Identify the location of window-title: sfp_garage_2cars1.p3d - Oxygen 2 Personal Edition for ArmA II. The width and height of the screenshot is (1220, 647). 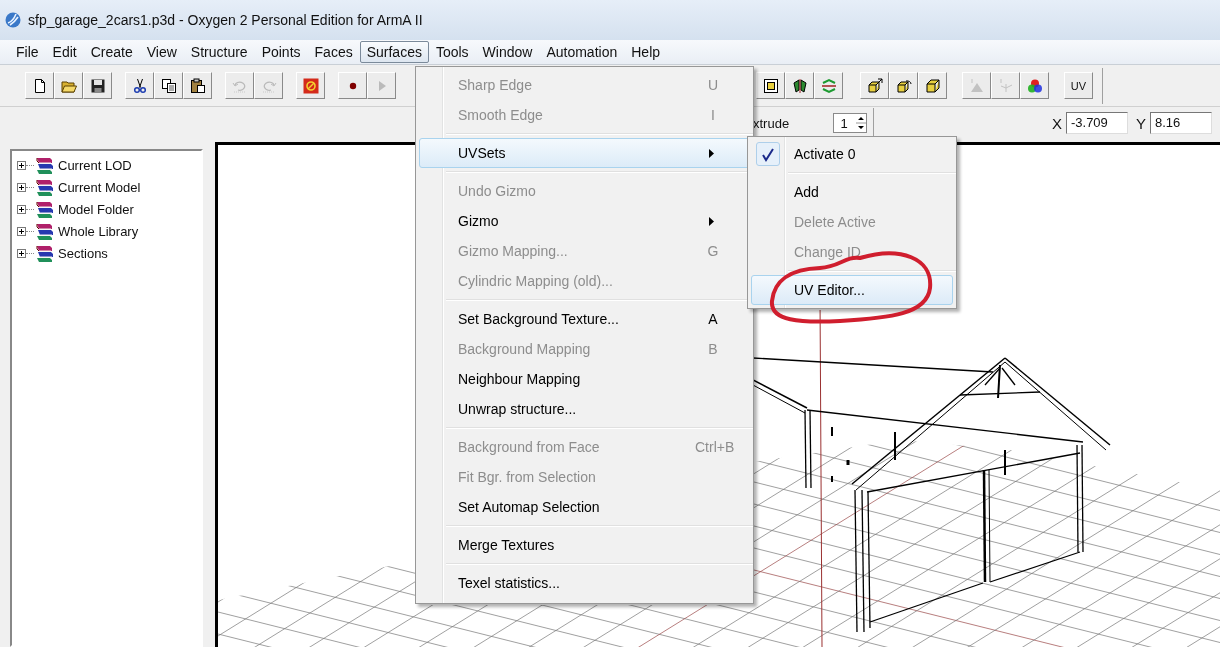
(225, 20).